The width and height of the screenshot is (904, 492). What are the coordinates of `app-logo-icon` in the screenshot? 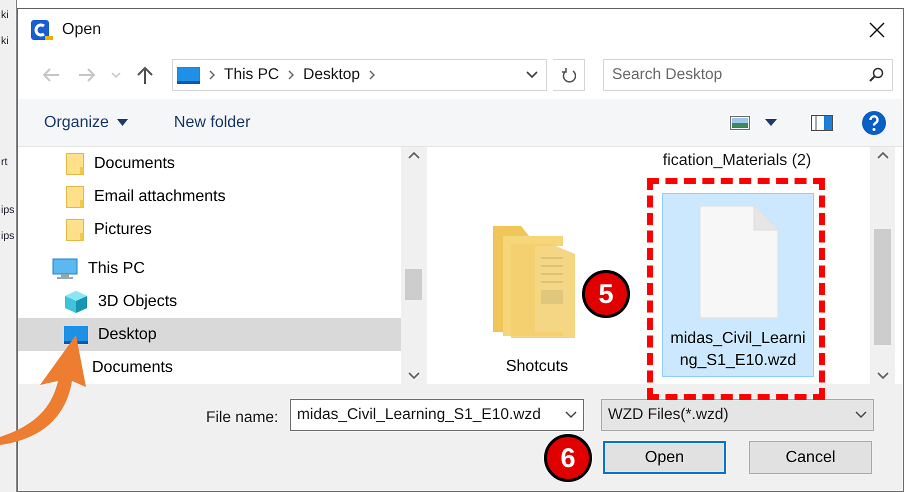 It's located at (42, 30).